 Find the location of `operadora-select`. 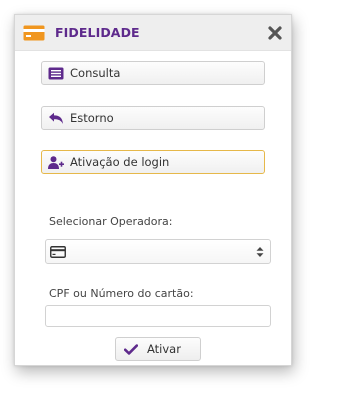

operadora-select is located at coordinates (158, 251).